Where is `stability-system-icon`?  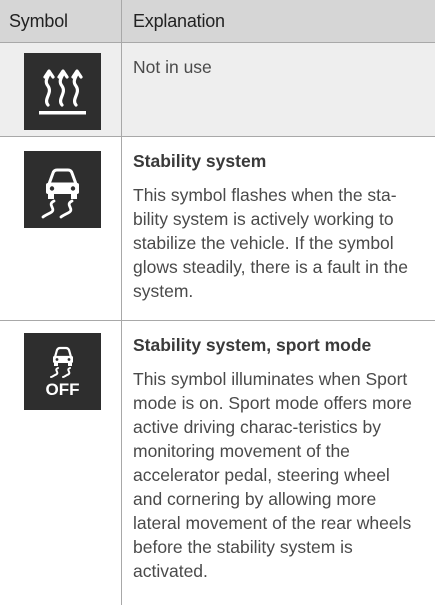 stability-system-icon is located at coordinates (62, 189).